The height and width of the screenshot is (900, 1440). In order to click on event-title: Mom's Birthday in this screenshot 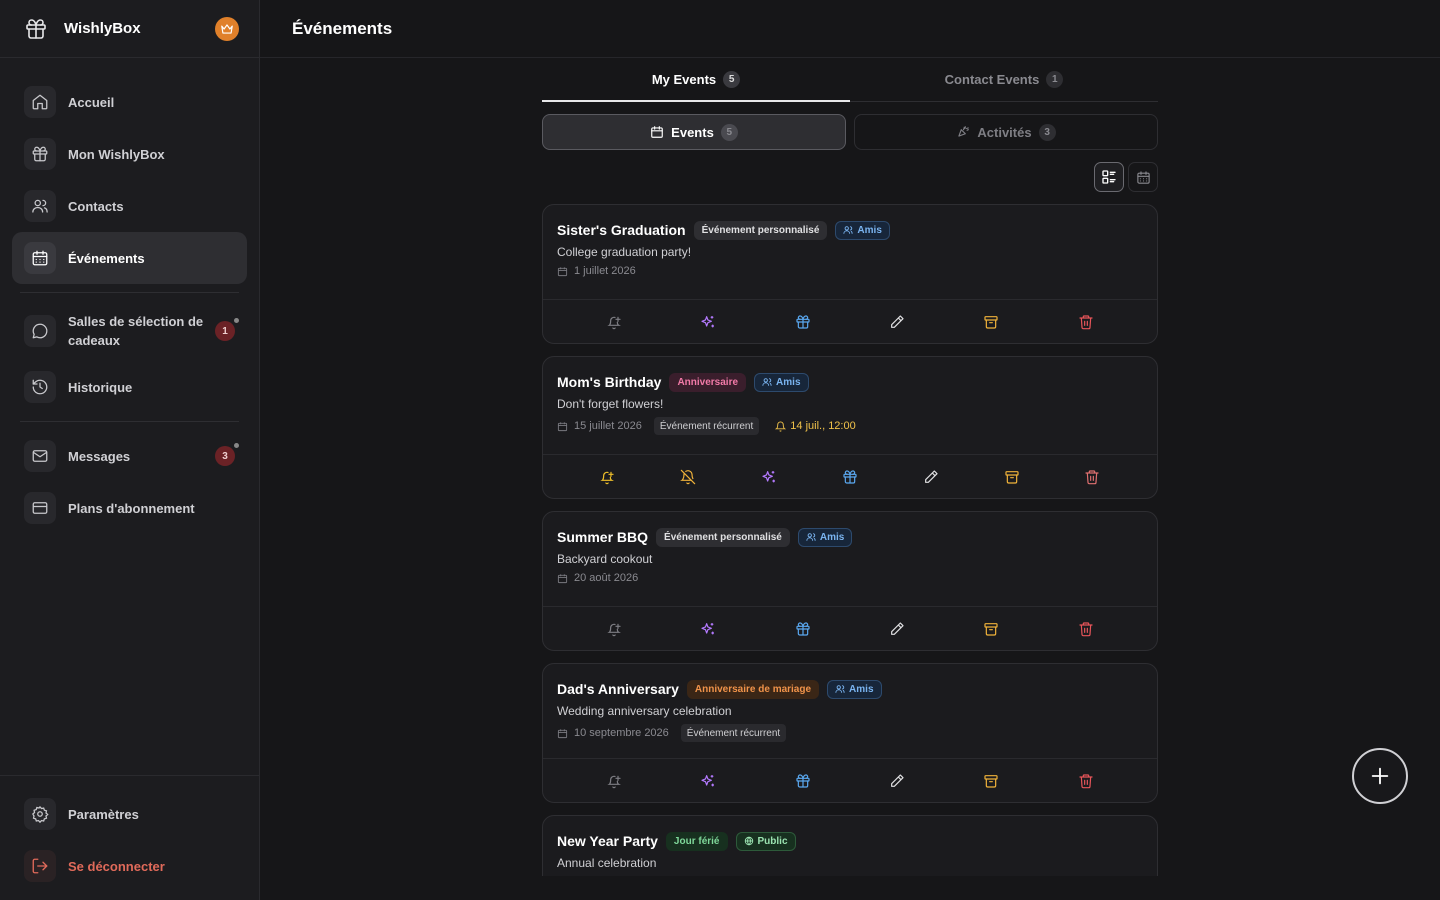, I will do `click(609, 382)`.